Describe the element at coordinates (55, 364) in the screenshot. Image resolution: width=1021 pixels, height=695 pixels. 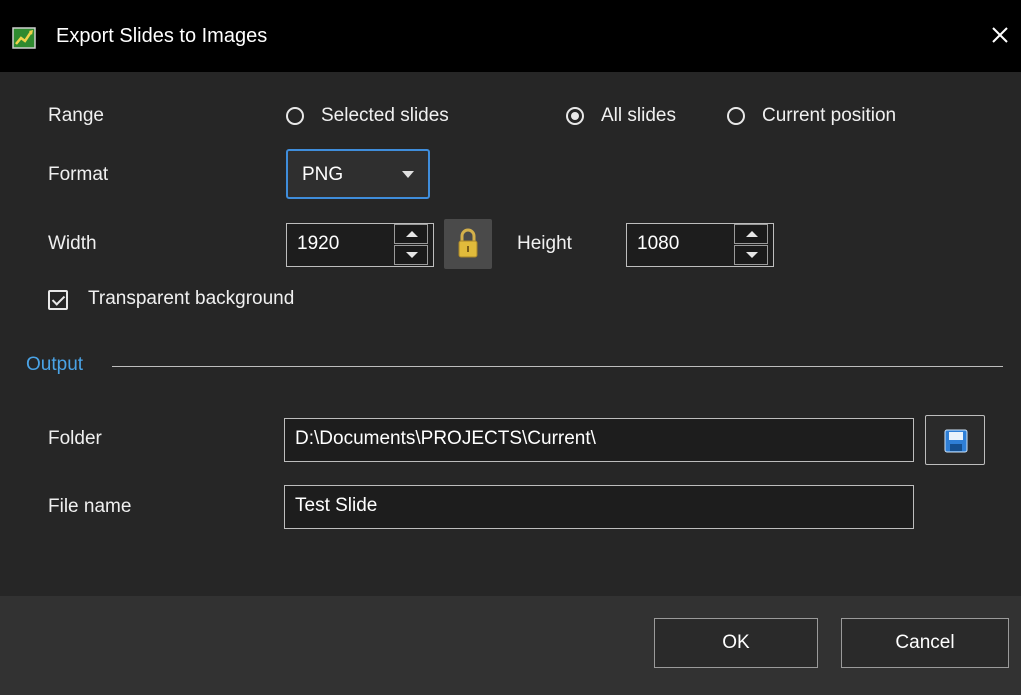
I see `output-group-label: Output` at that location.